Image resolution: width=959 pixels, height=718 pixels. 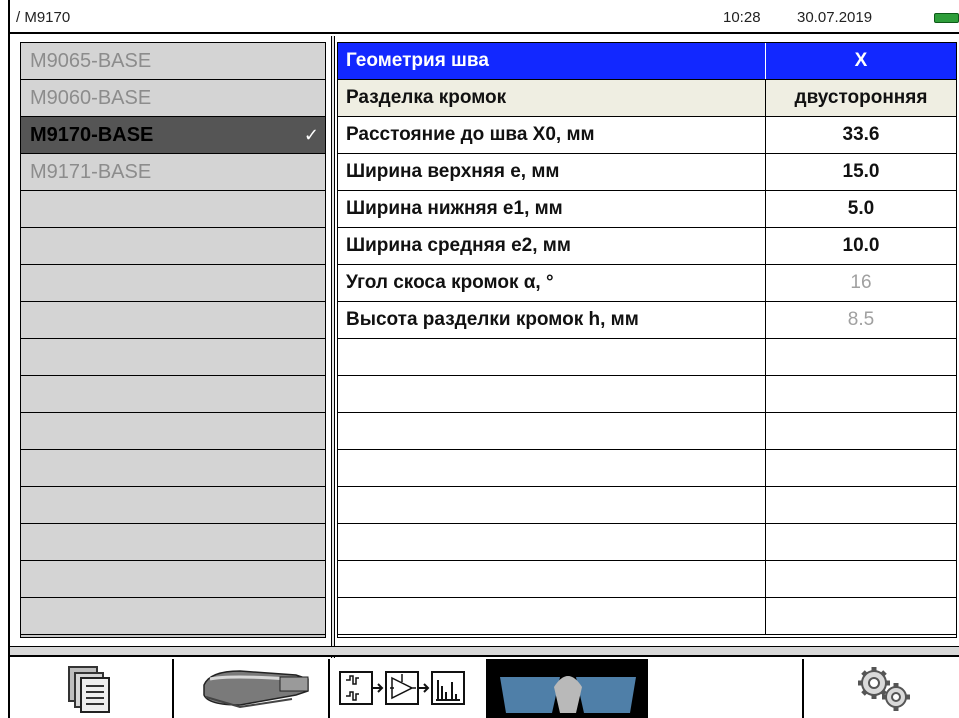 I want to click on bottom-toolbar, so click(x=484, y=688).